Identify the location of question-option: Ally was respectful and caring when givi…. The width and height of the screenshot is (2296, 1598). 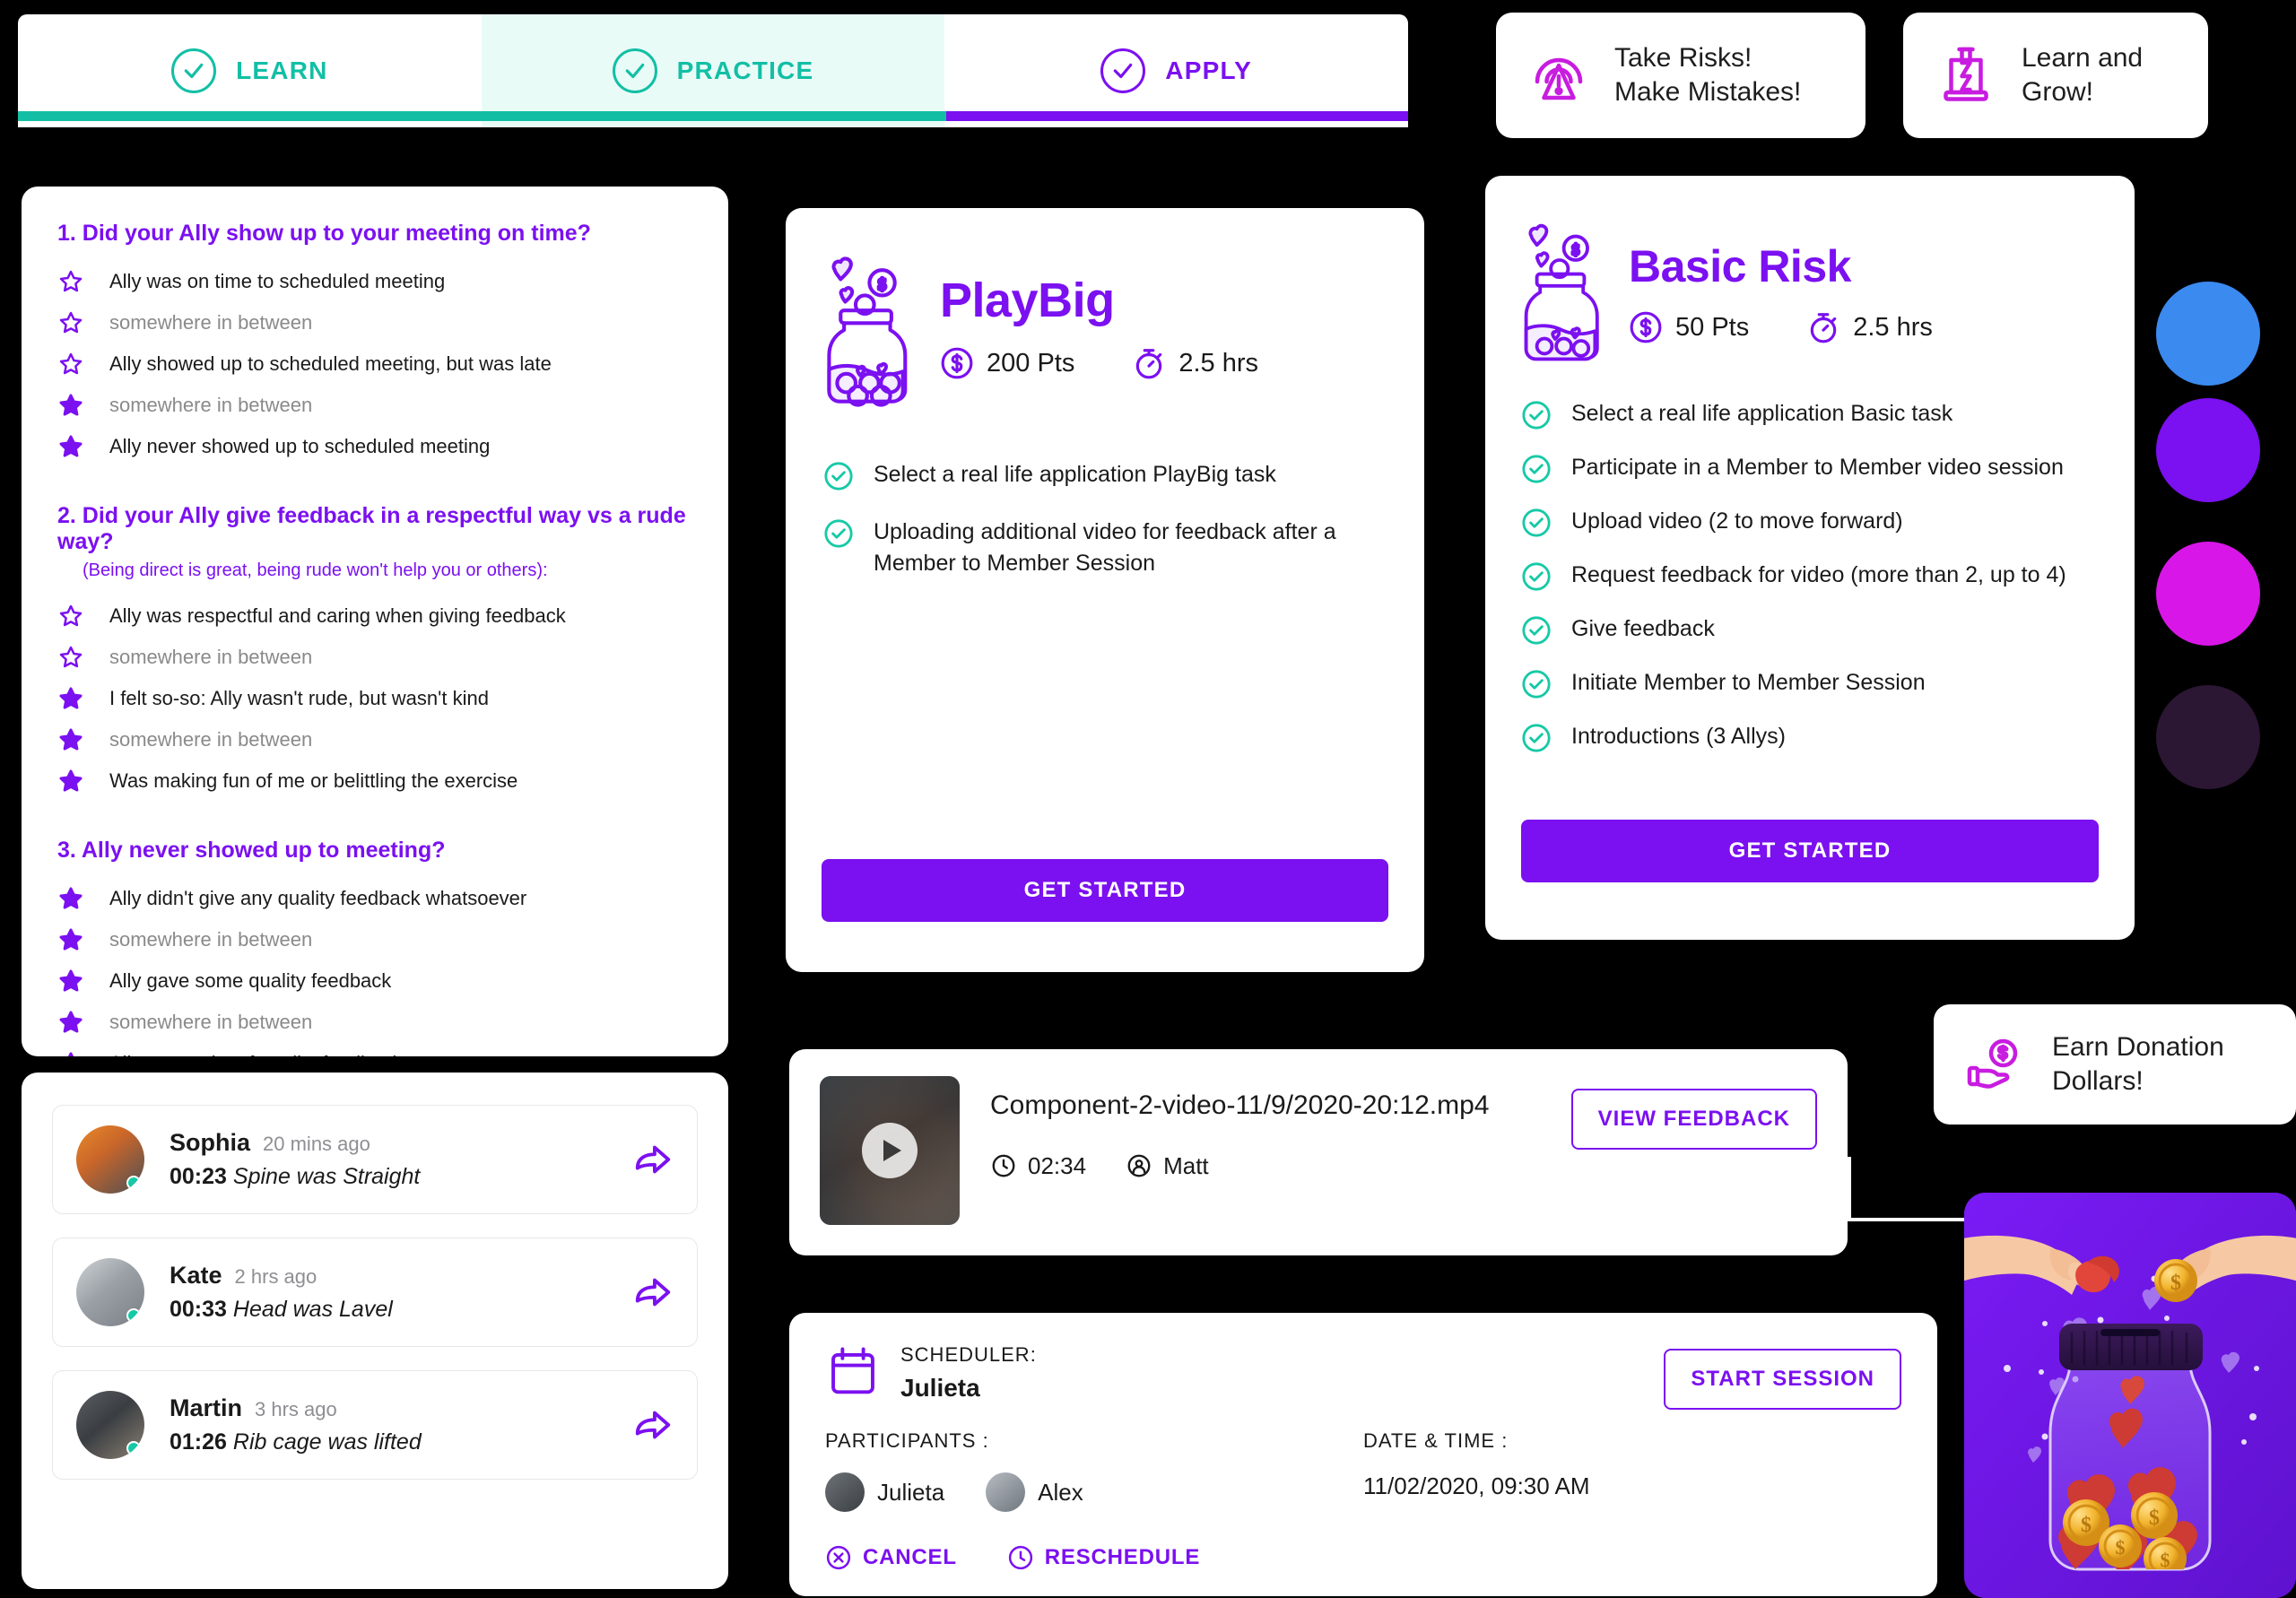
(374, 616).